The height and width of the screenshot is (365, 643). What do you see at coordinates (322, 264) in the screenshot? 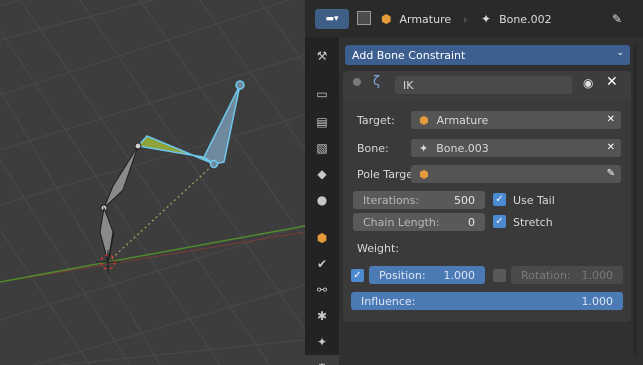
I see `modifier-tab-icon: ✔` at bounding box center [322, 264].